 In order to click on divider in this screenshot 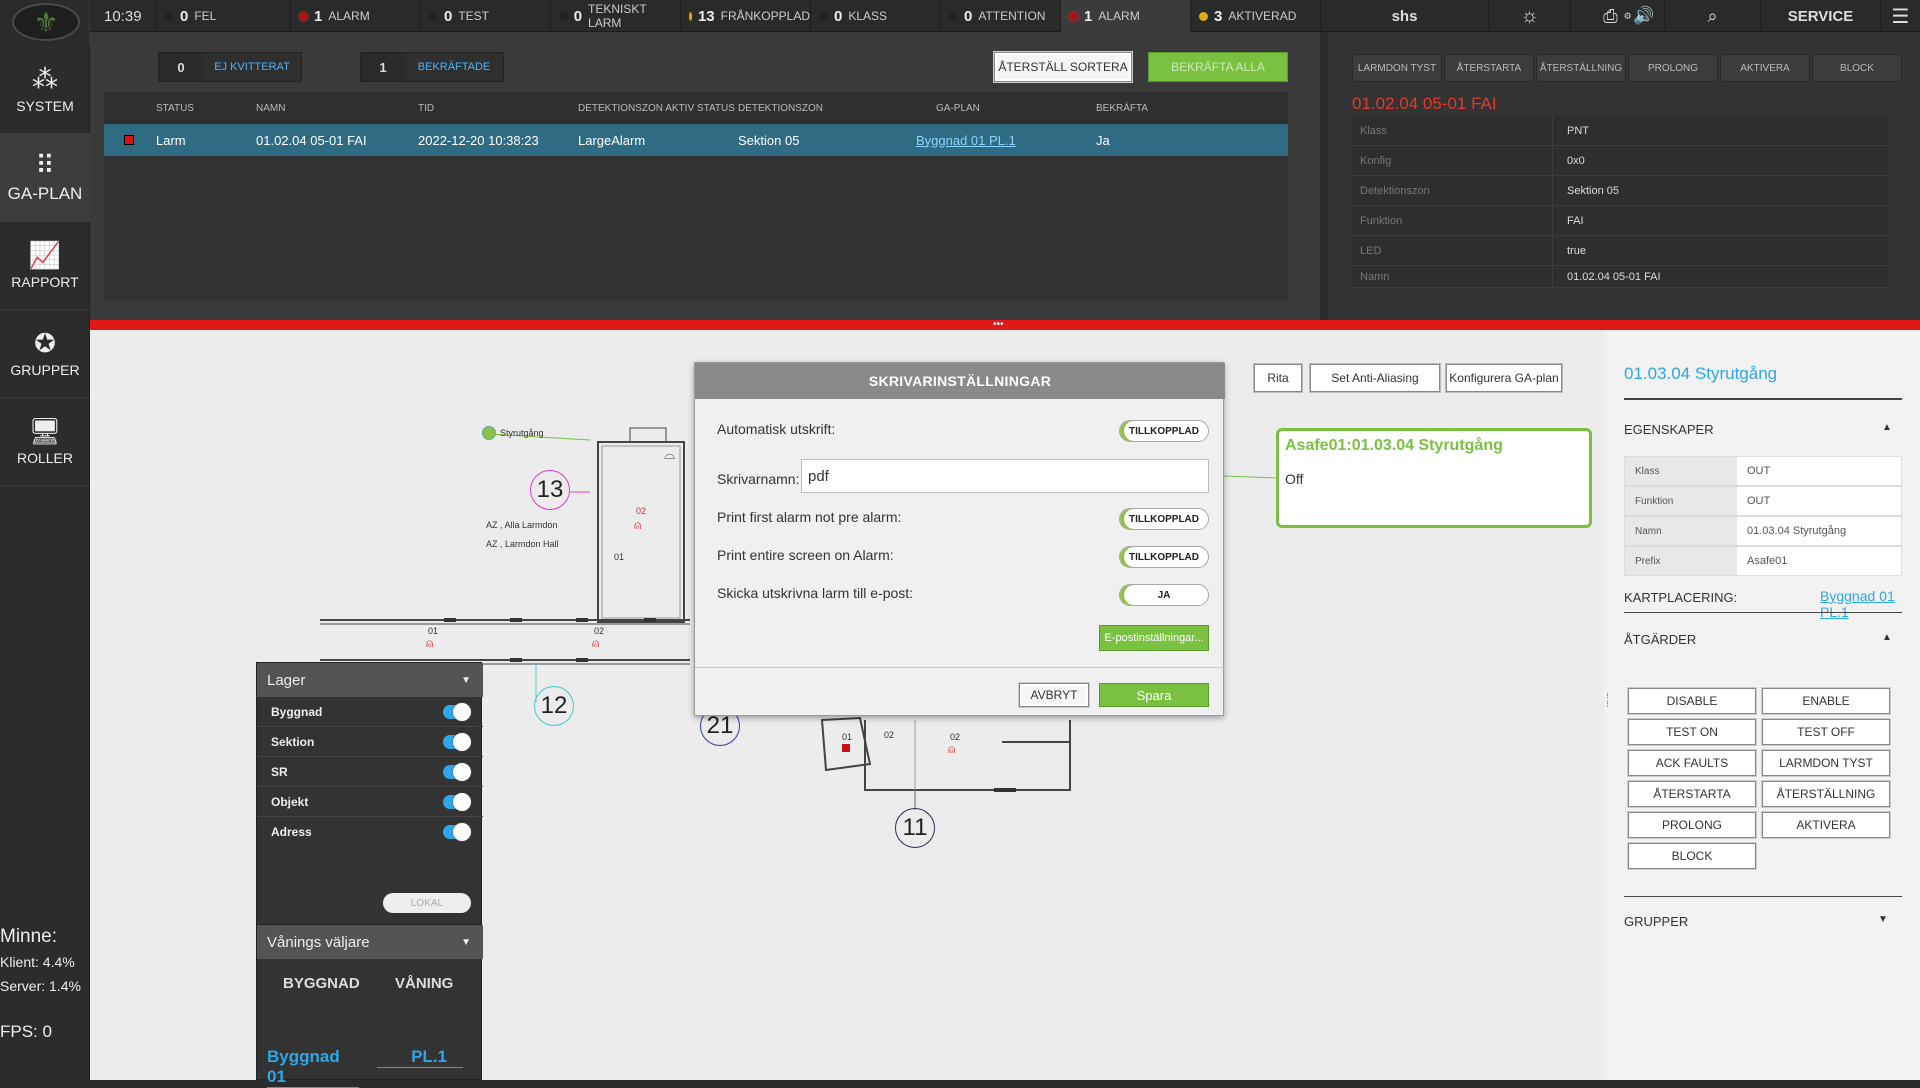, I will do `click(1763, 399)`.